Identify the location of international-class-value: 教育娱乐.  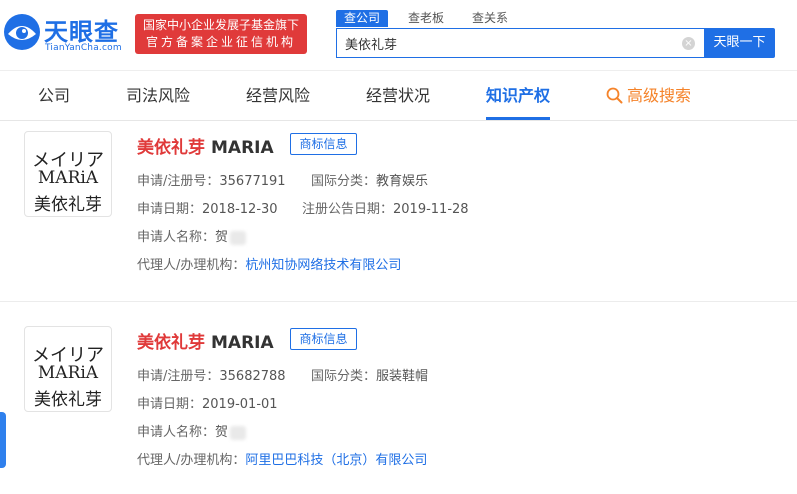
(402, 181).